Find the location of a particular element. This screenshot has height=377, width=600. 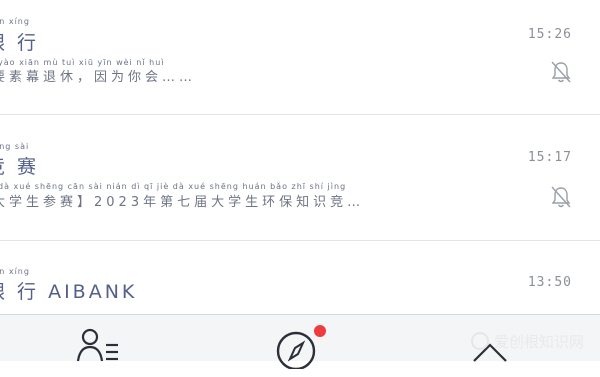

conversation-title: 竞 赛 is located at coordinates (20, 167).